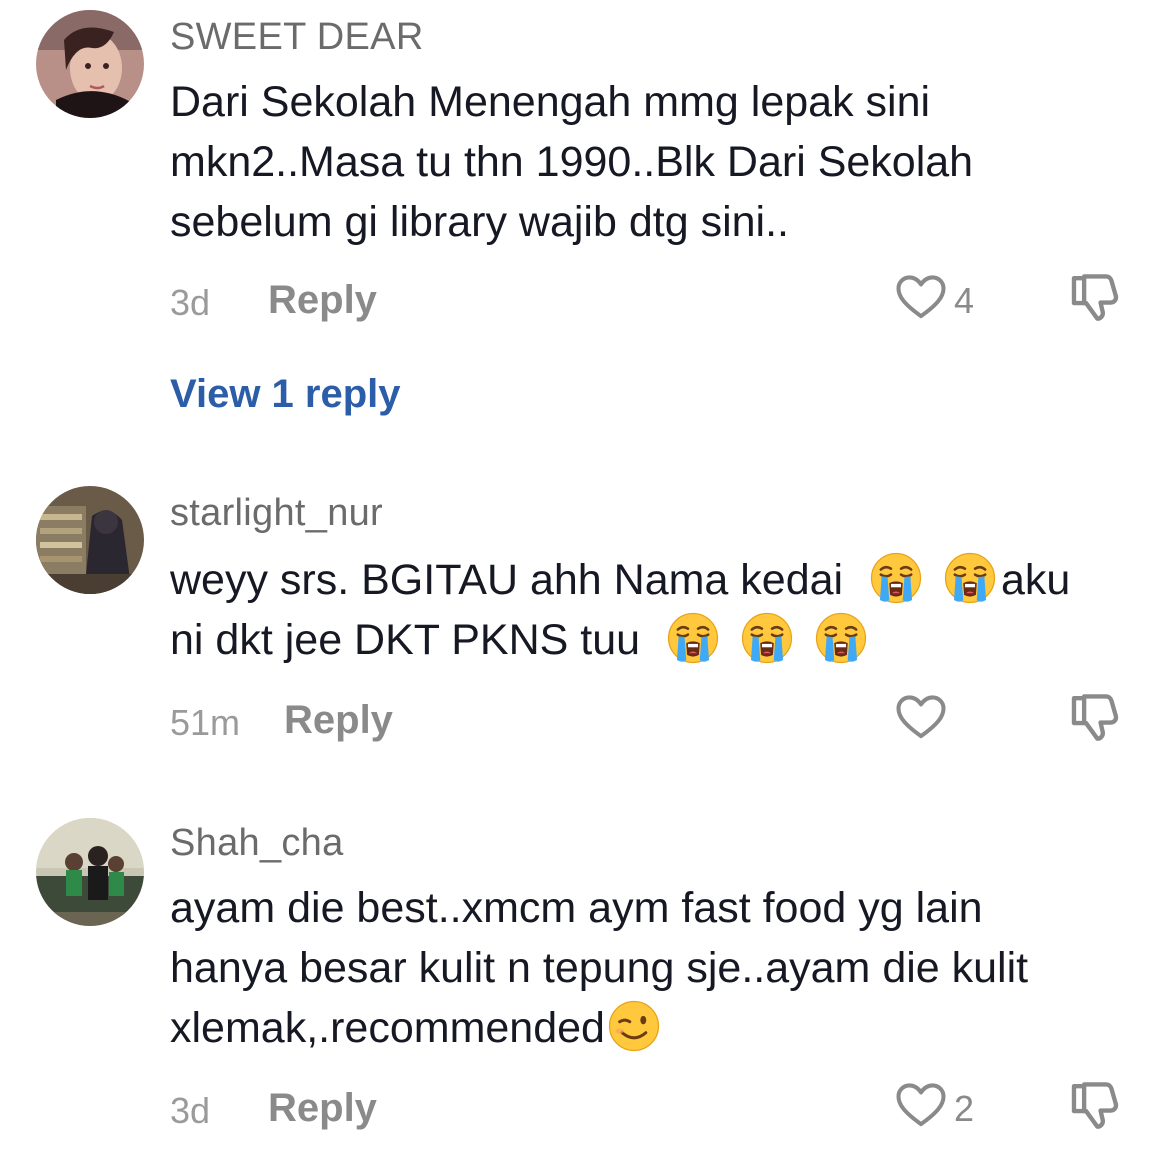 This screenshot has height=1152, width=1170. I want to click on comment-line-text: weyy srs. BGITAU ahh Nama kedai, so click(507, 580).